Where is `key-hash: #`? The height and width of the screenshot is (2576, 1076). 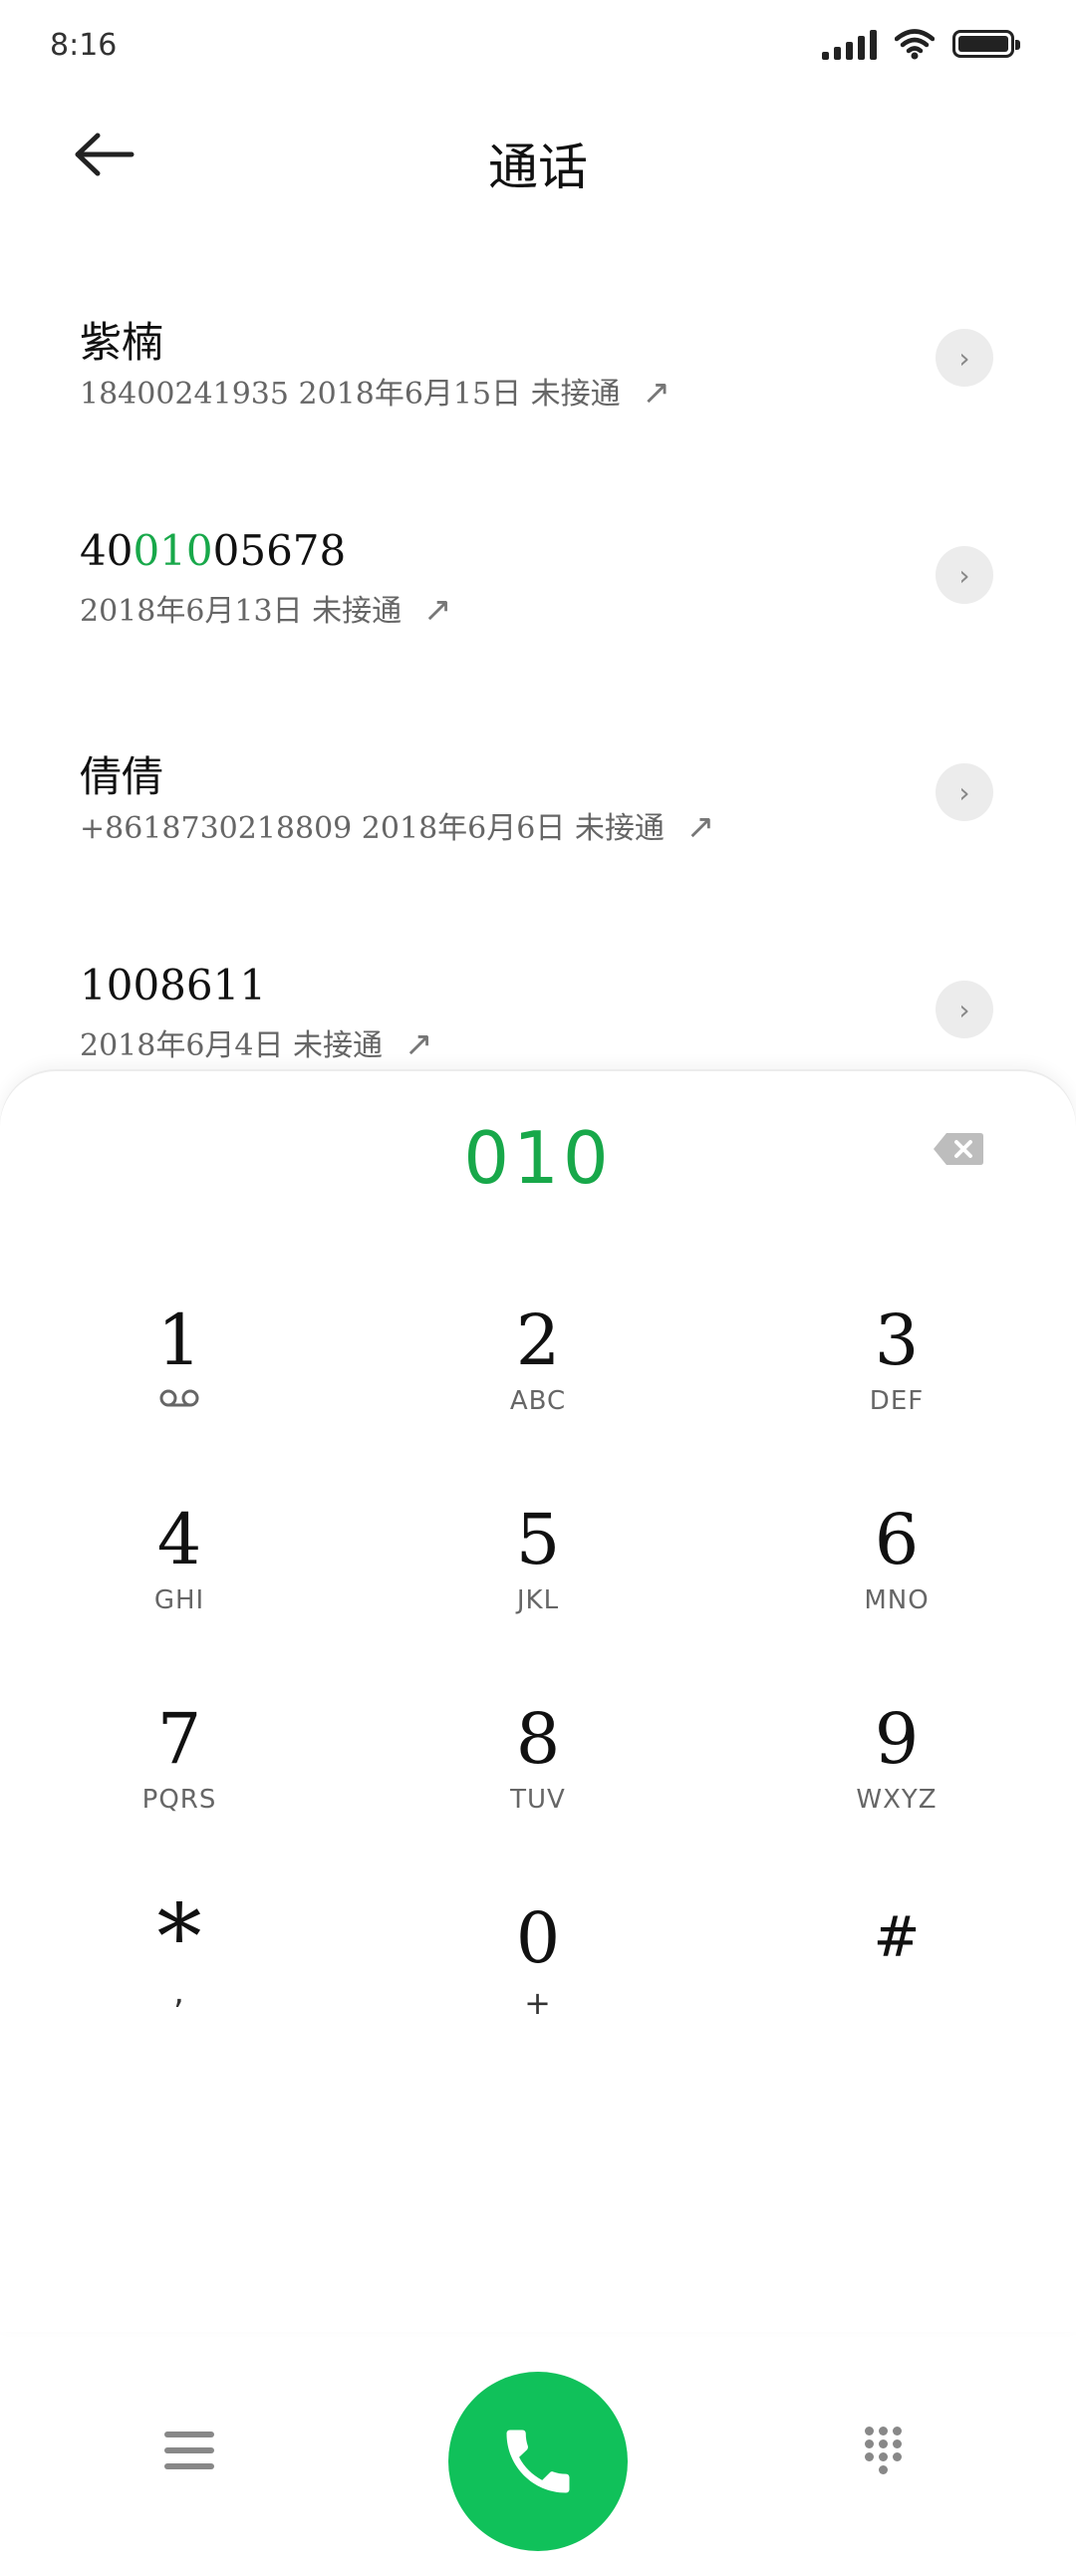
key-hash: # is located at coordinates (896, 1983).